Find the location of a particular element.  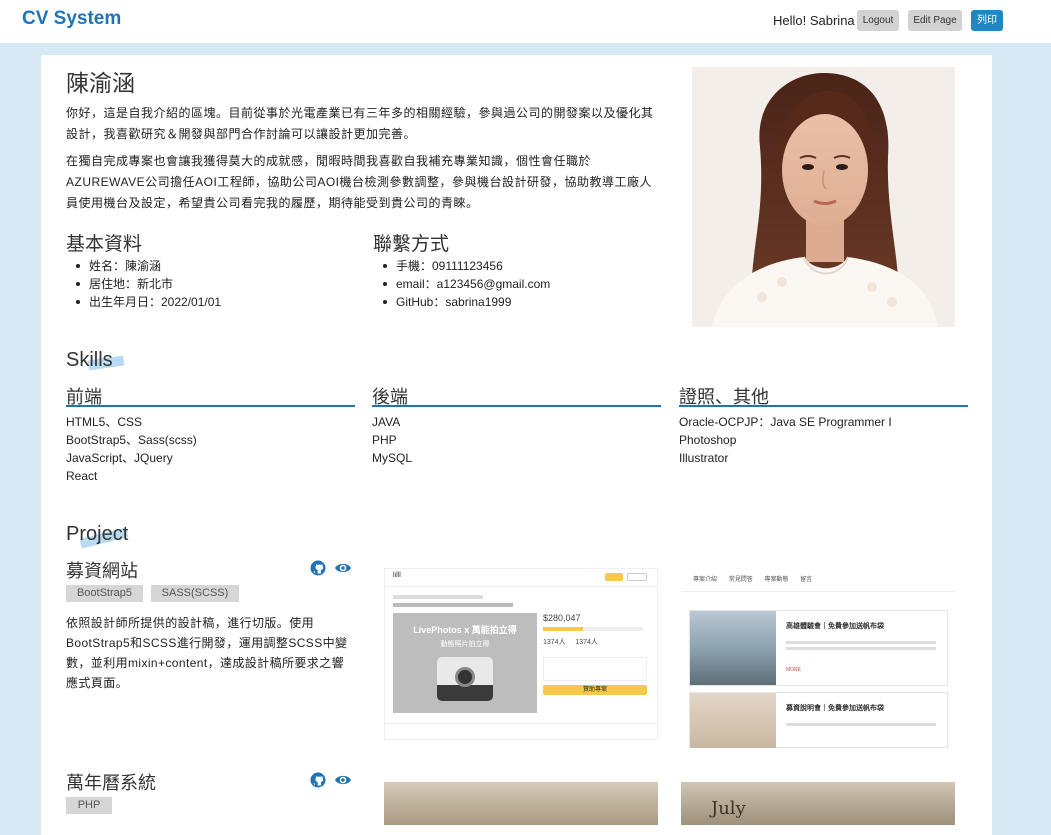

mock-tabs: 專案介紹 常見問答 專案動態 留言 is located at coordinates (752, 578).